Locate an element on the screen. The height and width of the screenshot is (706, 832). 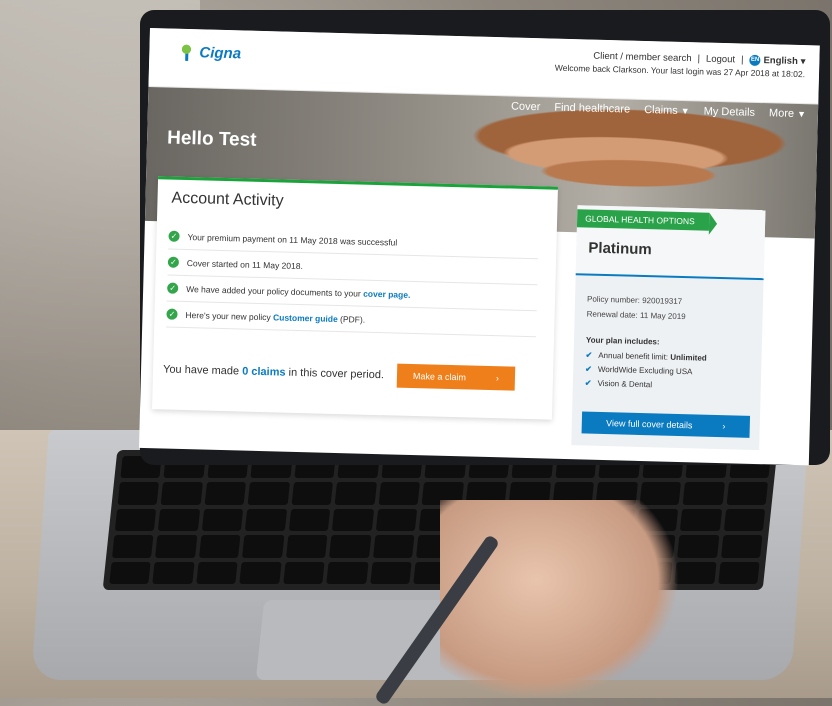
claims-prefix: You have made is located at coordinates (202, 370).